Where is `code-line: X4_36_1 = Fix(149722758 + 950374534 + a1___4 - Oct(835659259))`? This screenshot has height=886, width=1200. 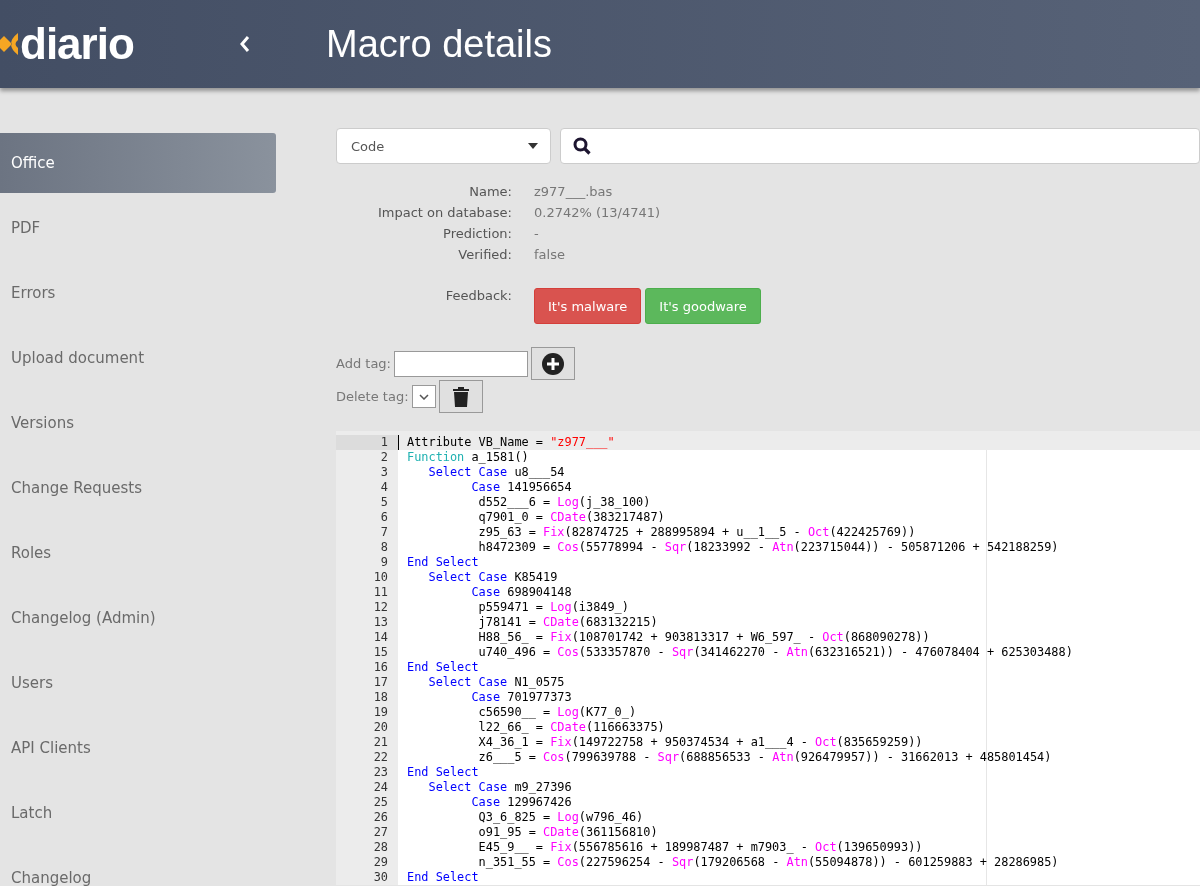
code-line: X4_36_1 = Fix(149722758 + 950374534 + a1___4 - Oct(835659259)) is located at coordinates (700, 742).